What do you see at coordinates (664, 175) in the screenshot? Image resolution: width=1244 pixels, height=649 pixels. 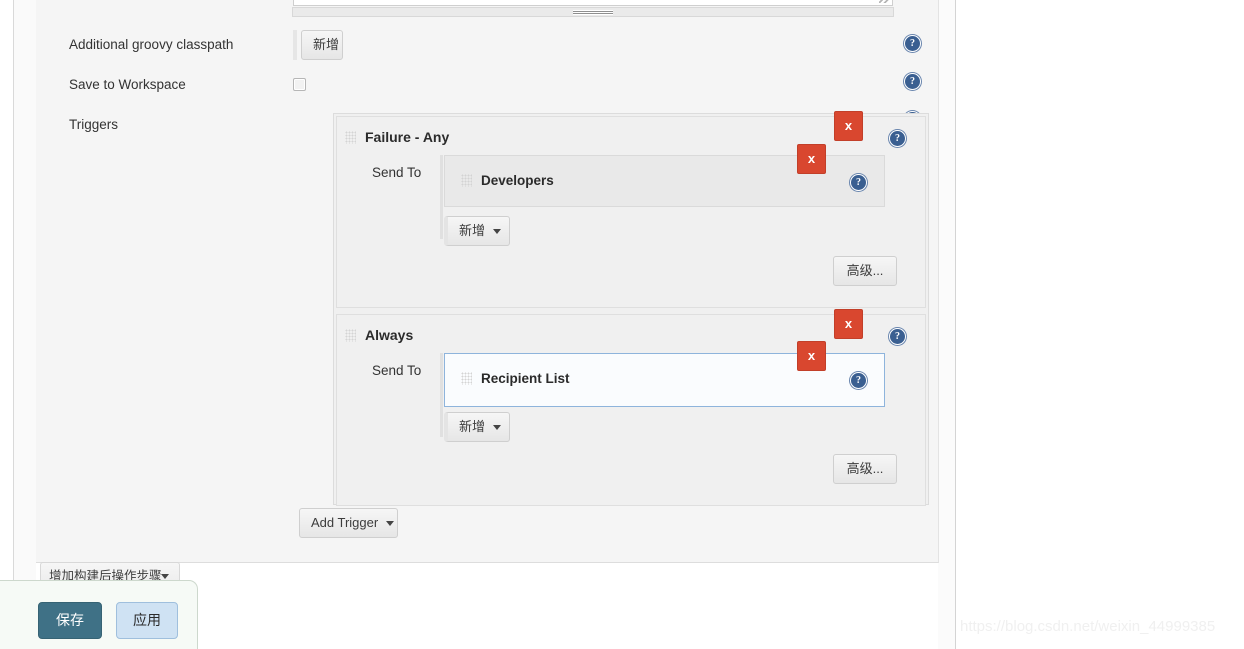 I see `recipient-card: Developers x ?` at bounding box center [664, 175].